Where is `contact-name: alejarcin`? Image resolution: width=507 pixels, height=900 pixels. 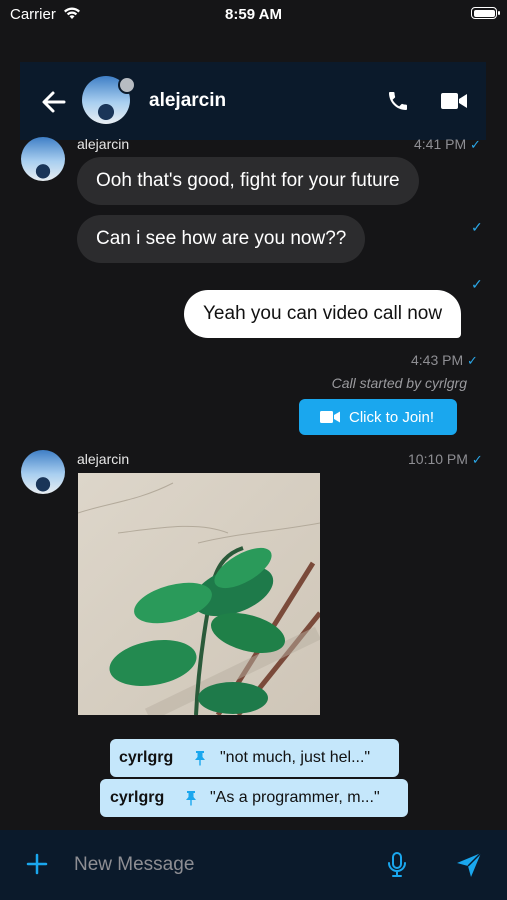
contact-name: alejarcin is located at coordinates (187, 101).